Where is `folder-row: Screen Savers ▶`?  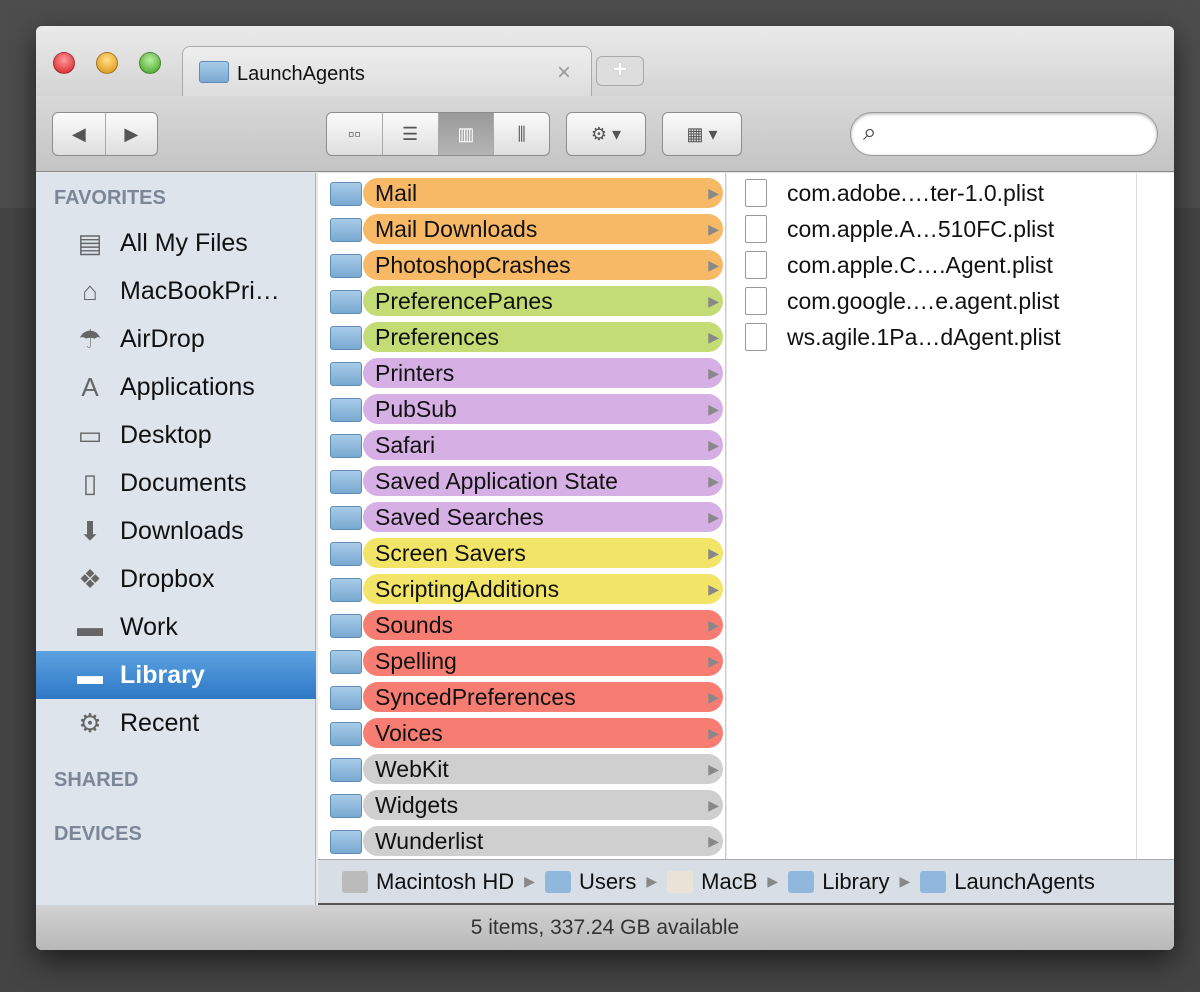
folder-row: Screen Savers ▶ is located at coordinates (522, 553).